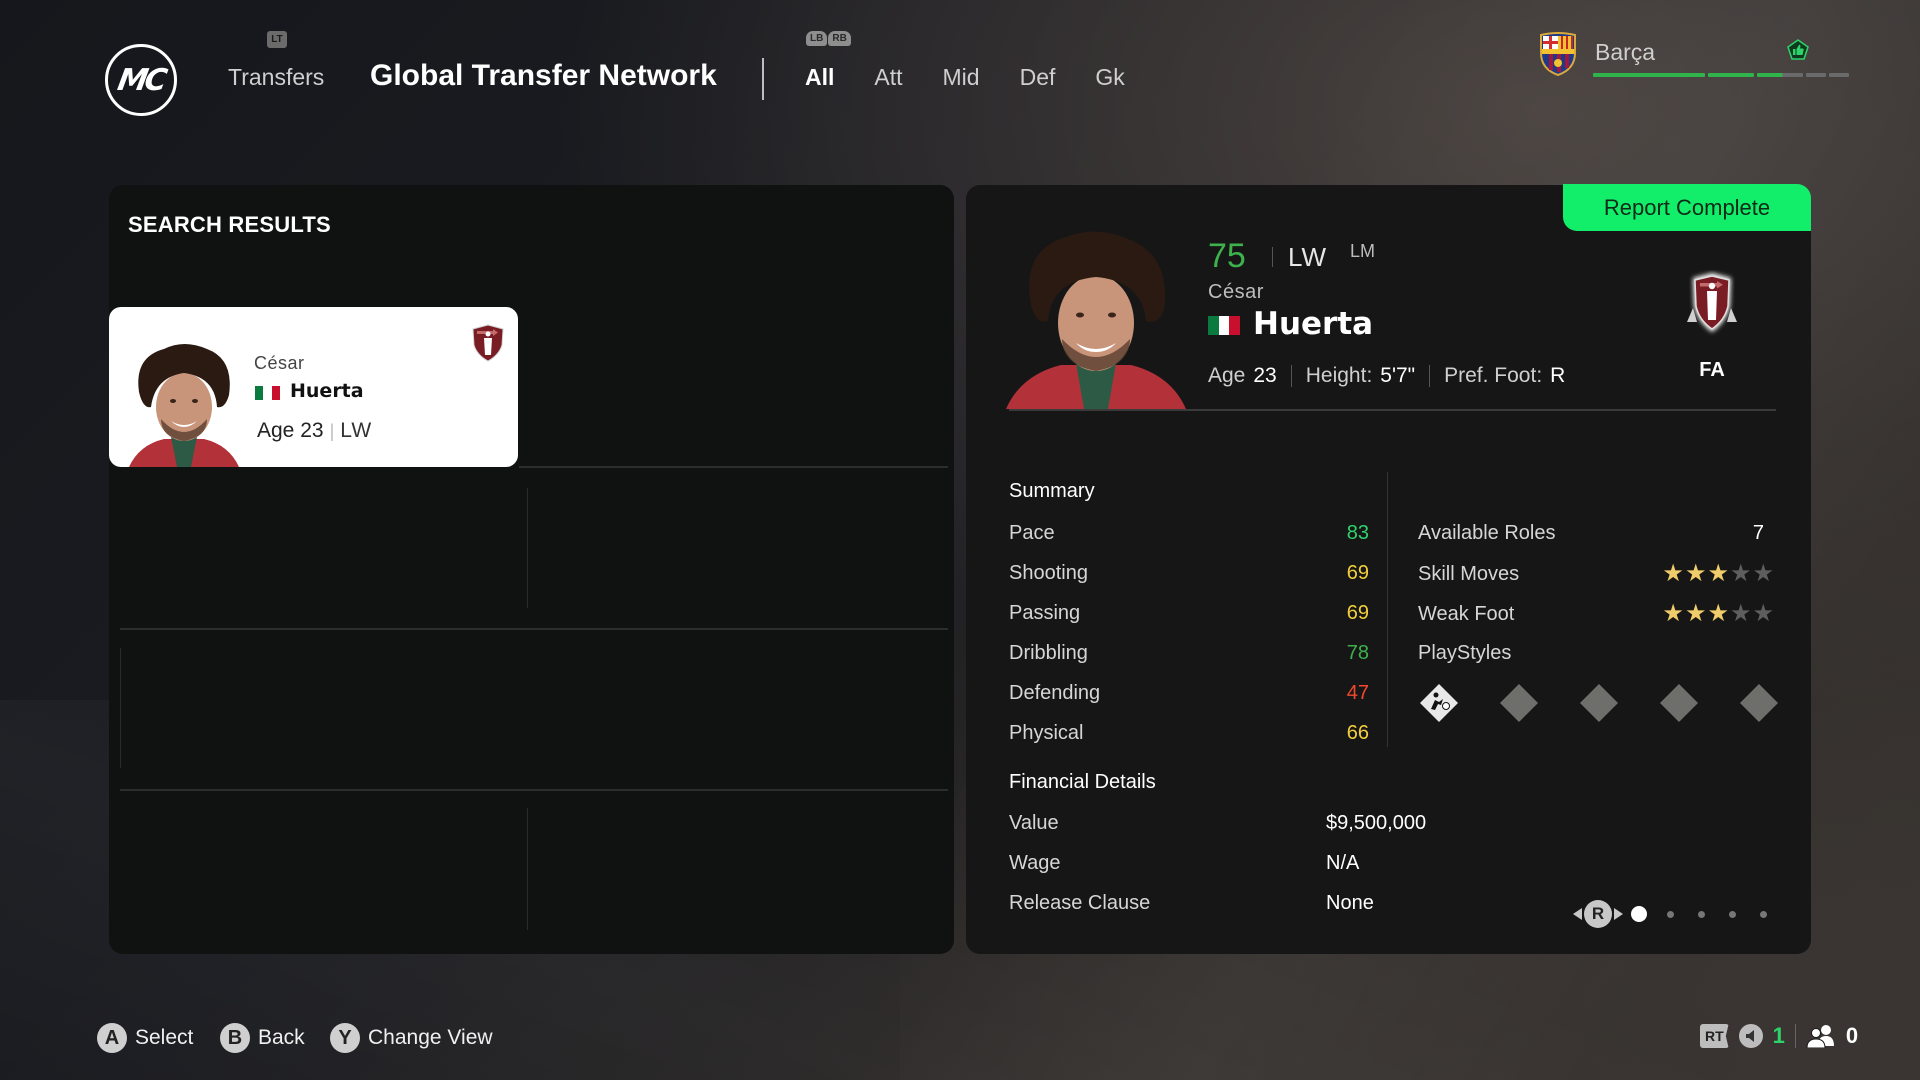 The height and width of the screenshot is (1080, 1920). Describe the element at coordinates (430, 1037) in the screenshot. I see `change-view-label: Change View` at that location.